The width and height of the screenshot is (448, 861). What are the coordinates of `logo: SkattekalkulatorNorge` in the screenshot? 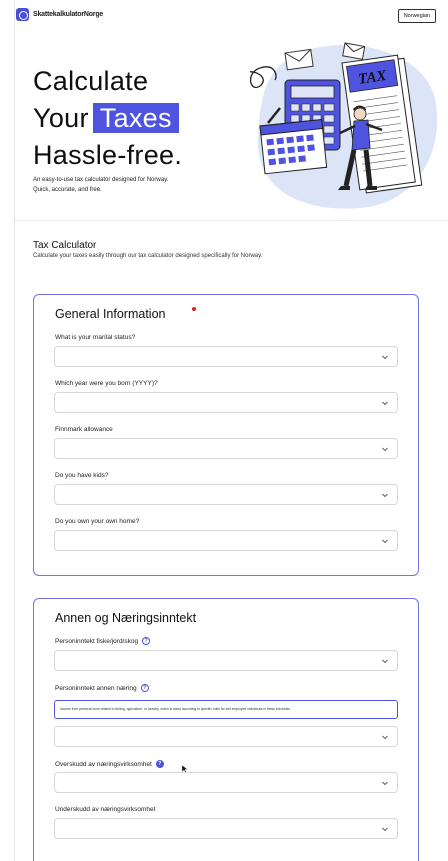 It's located at (59, 14).